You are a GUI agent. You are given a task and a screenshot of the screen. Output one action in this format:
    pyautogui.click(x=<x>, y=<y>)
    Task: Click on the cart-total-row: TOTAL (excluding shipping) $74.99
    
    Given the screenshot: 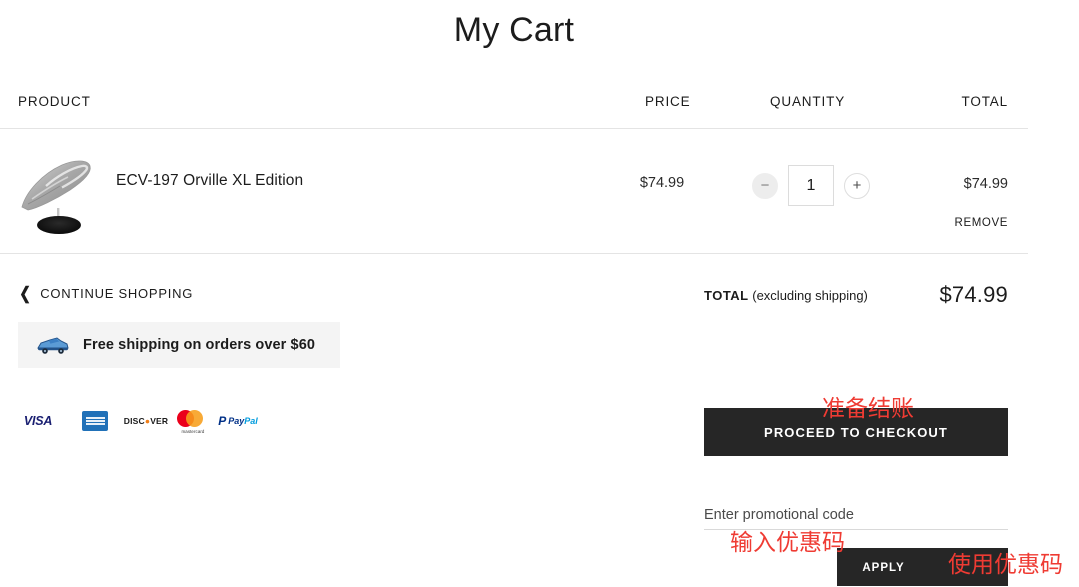 What is the action you would take?
    pyautogui.click(x=856, y=297)
    